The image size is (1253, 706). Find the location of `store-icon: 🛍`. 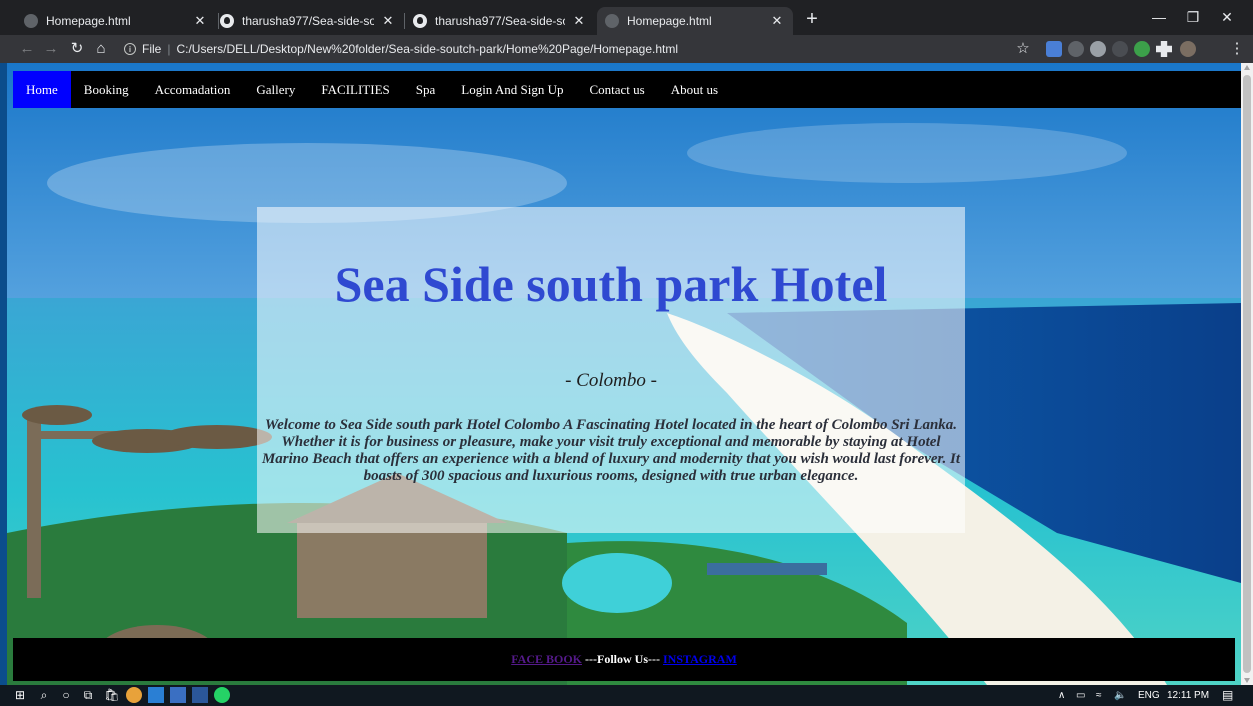

store-icon: 🛍 is located at coordinates (112, 695).